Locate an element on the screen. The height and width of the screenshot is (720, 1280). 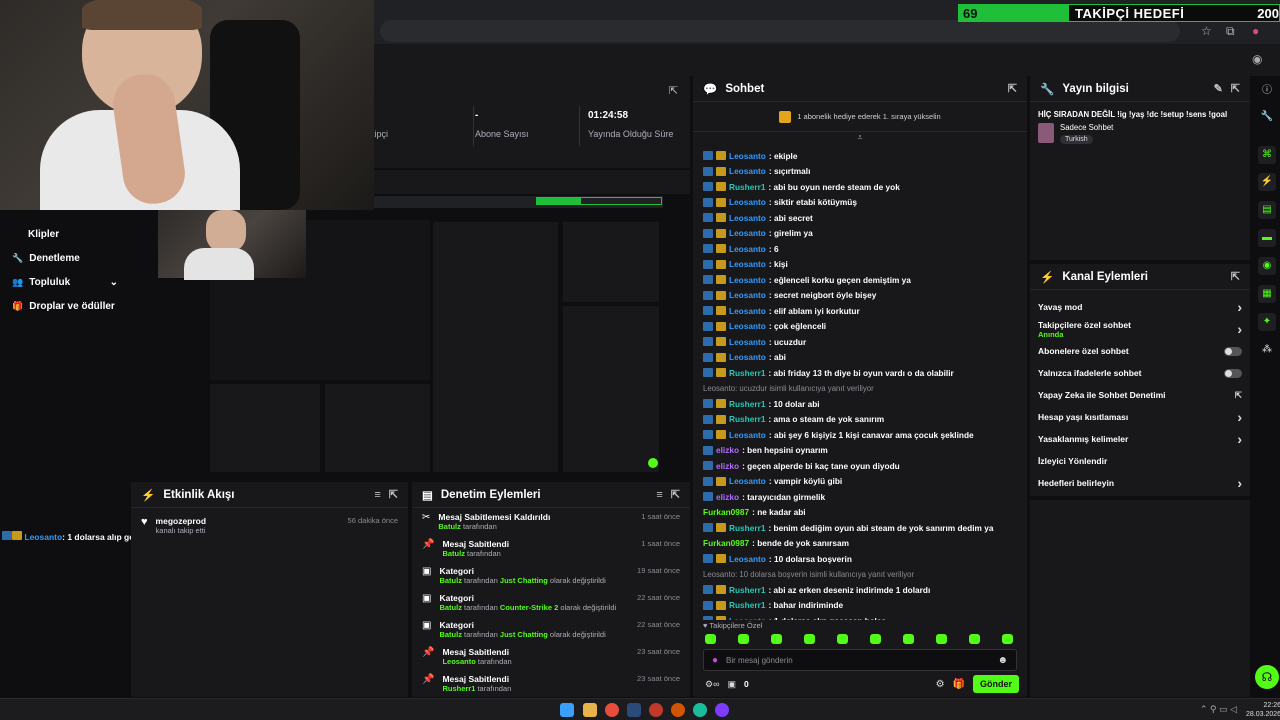
steam-icon is located at coordinates (634, 710).